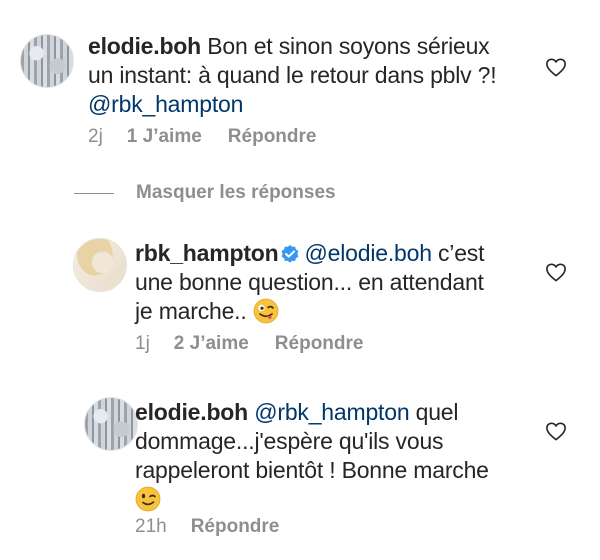 The width and height of the screenshot is (600, 560). I want to click on comment-3-mention: @rbk_hampton, so click(331, 412).